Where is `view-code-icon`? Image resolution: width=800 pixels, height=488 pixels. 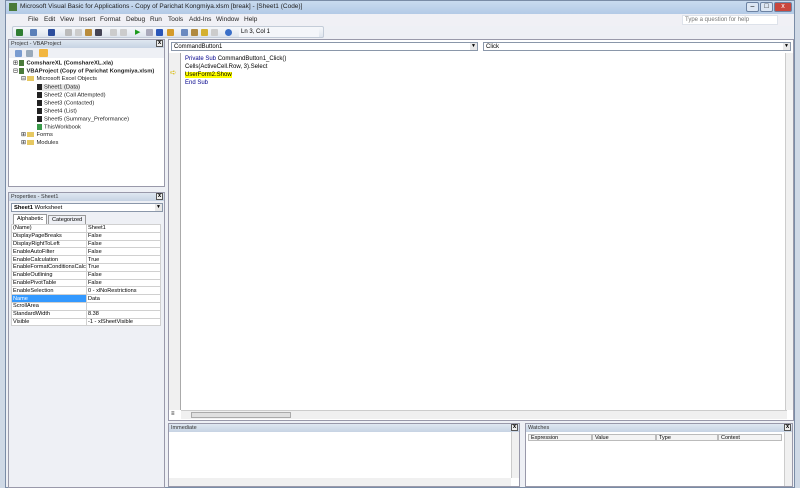
view-code-icon is located at coordinates (18, 53).